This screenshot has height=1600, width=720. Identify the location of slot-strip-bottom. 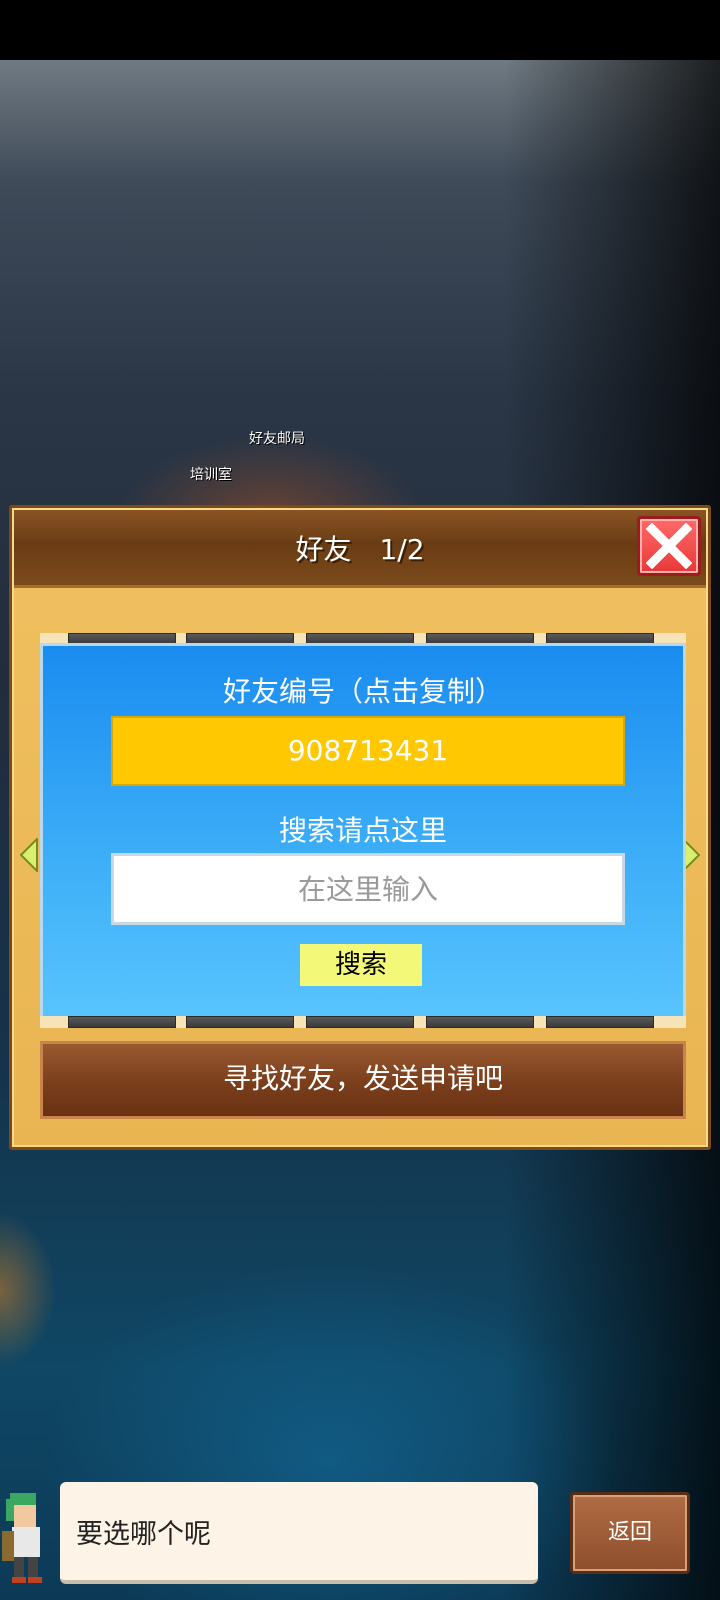
(363, 1022).